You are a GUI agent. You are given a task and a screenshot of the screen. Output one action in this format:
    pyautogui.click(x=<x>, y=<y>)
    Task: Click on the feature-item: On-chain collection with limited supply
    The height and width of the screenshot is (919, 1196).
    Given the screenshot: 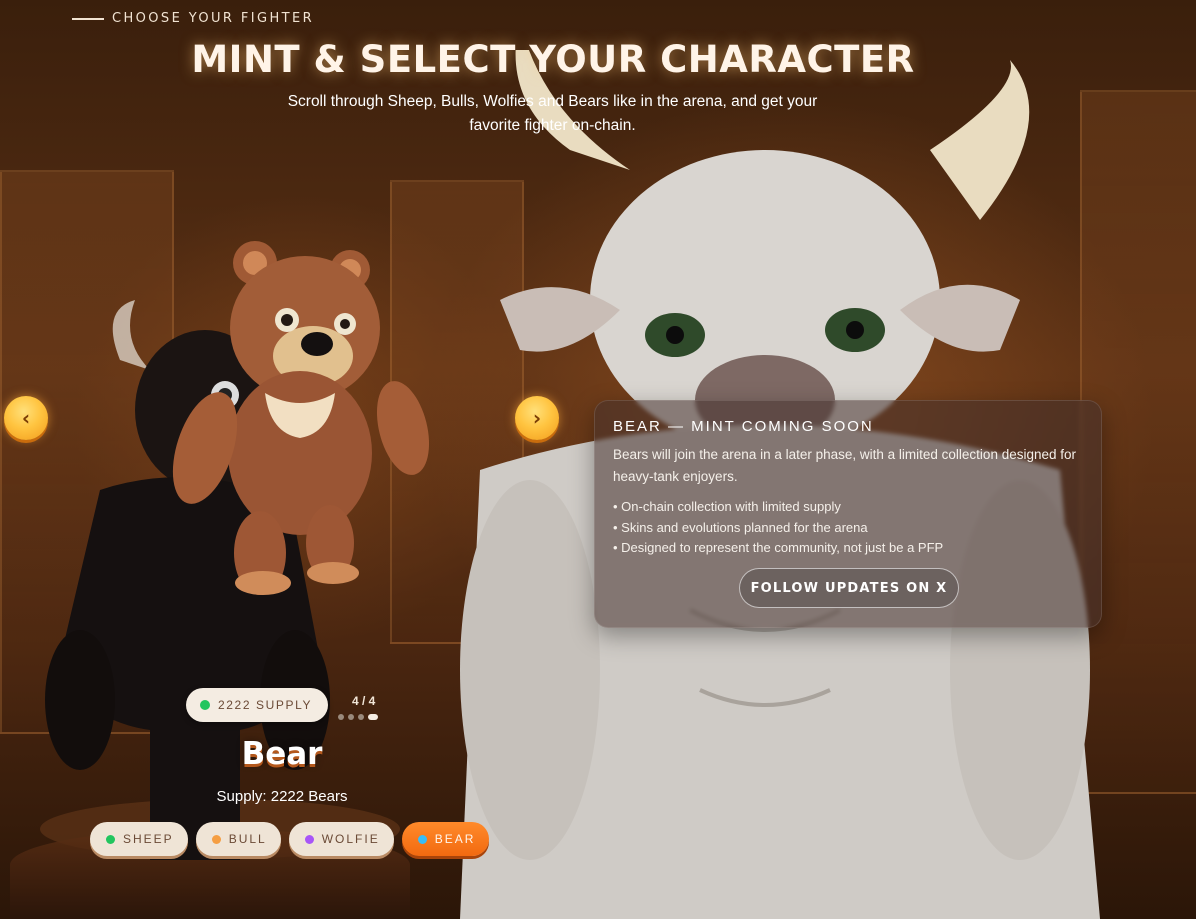 What is the action you would take?
    pyautogui.click(x=778, y=507)
    